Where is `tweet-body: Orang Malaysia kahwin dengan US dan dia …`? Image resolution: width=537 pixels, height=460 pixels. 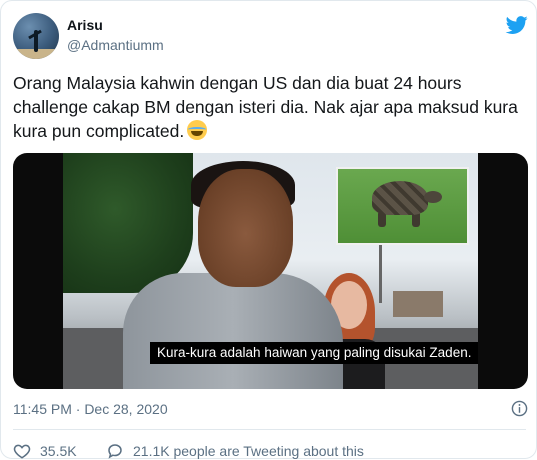 tweet-body: Orang Malaysia kahwin dengan US dan dia … is located at coordinates (265, 107).